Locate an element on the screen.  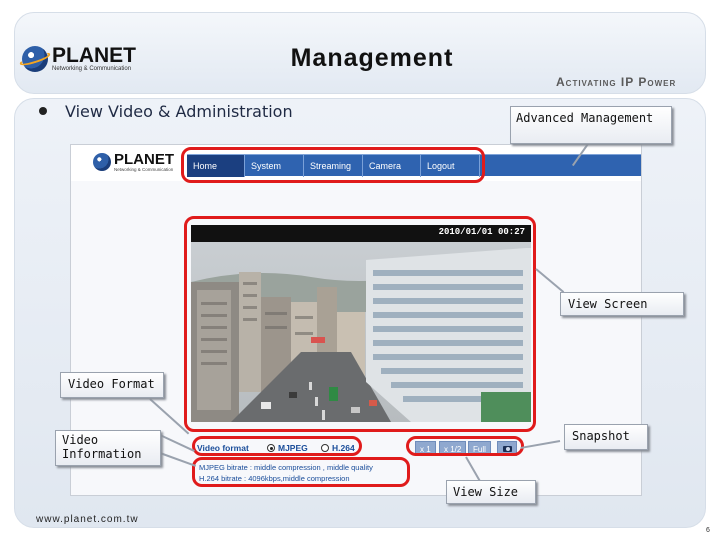
callout-view-screen: View Screen is located at coordinates (622, 304).